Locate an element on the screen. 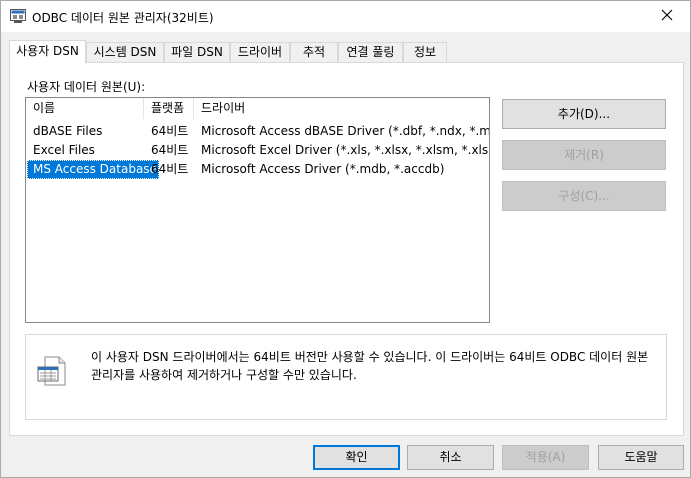  column-header-driver: 드라이버 is located at coordinates (340, 108).